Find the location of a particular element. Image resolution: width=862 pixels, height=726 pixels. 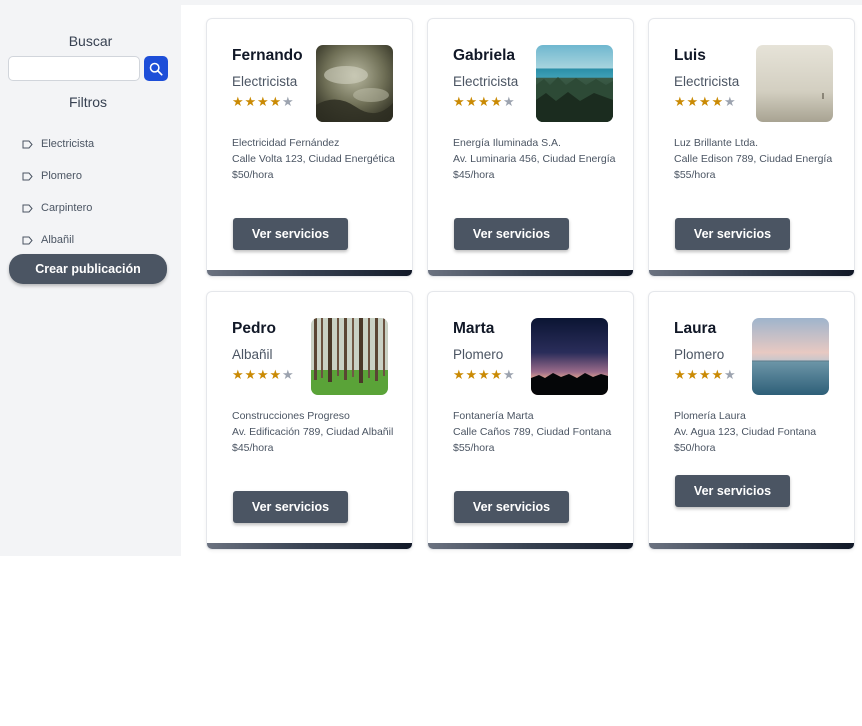

filter-item-electricista: Electricista is located at coordinates (58, 144).